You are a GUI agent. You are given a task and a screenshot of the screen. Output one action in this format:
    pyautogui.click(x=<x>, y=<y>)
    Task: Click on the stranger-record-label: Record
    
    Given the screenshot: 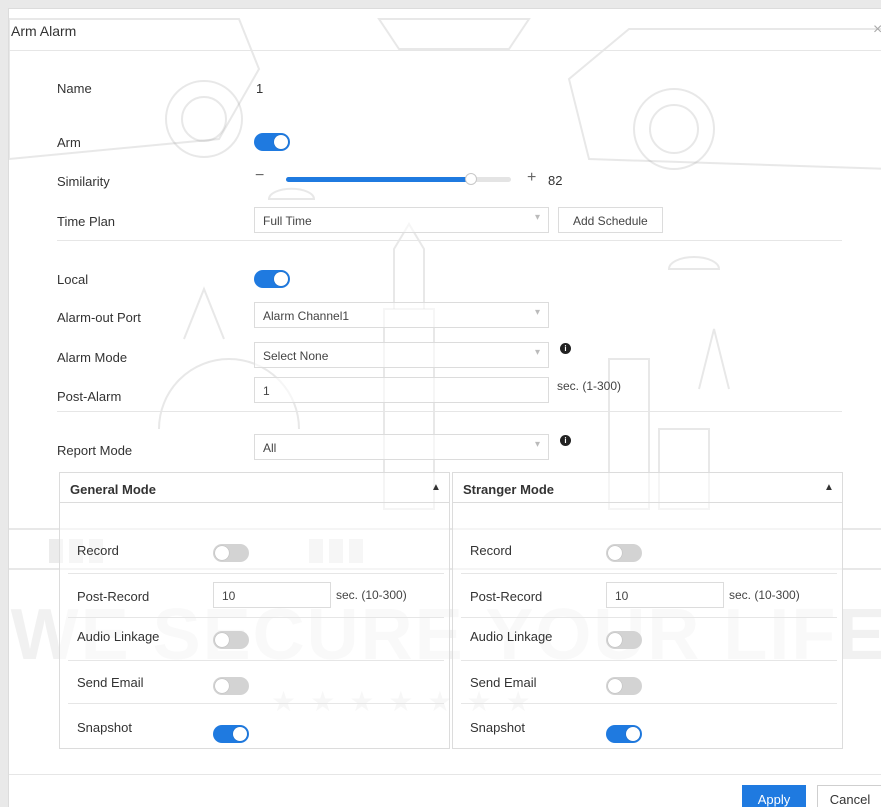 What is the action you would take?
    pyautogui.click(x=491, y=550)
    